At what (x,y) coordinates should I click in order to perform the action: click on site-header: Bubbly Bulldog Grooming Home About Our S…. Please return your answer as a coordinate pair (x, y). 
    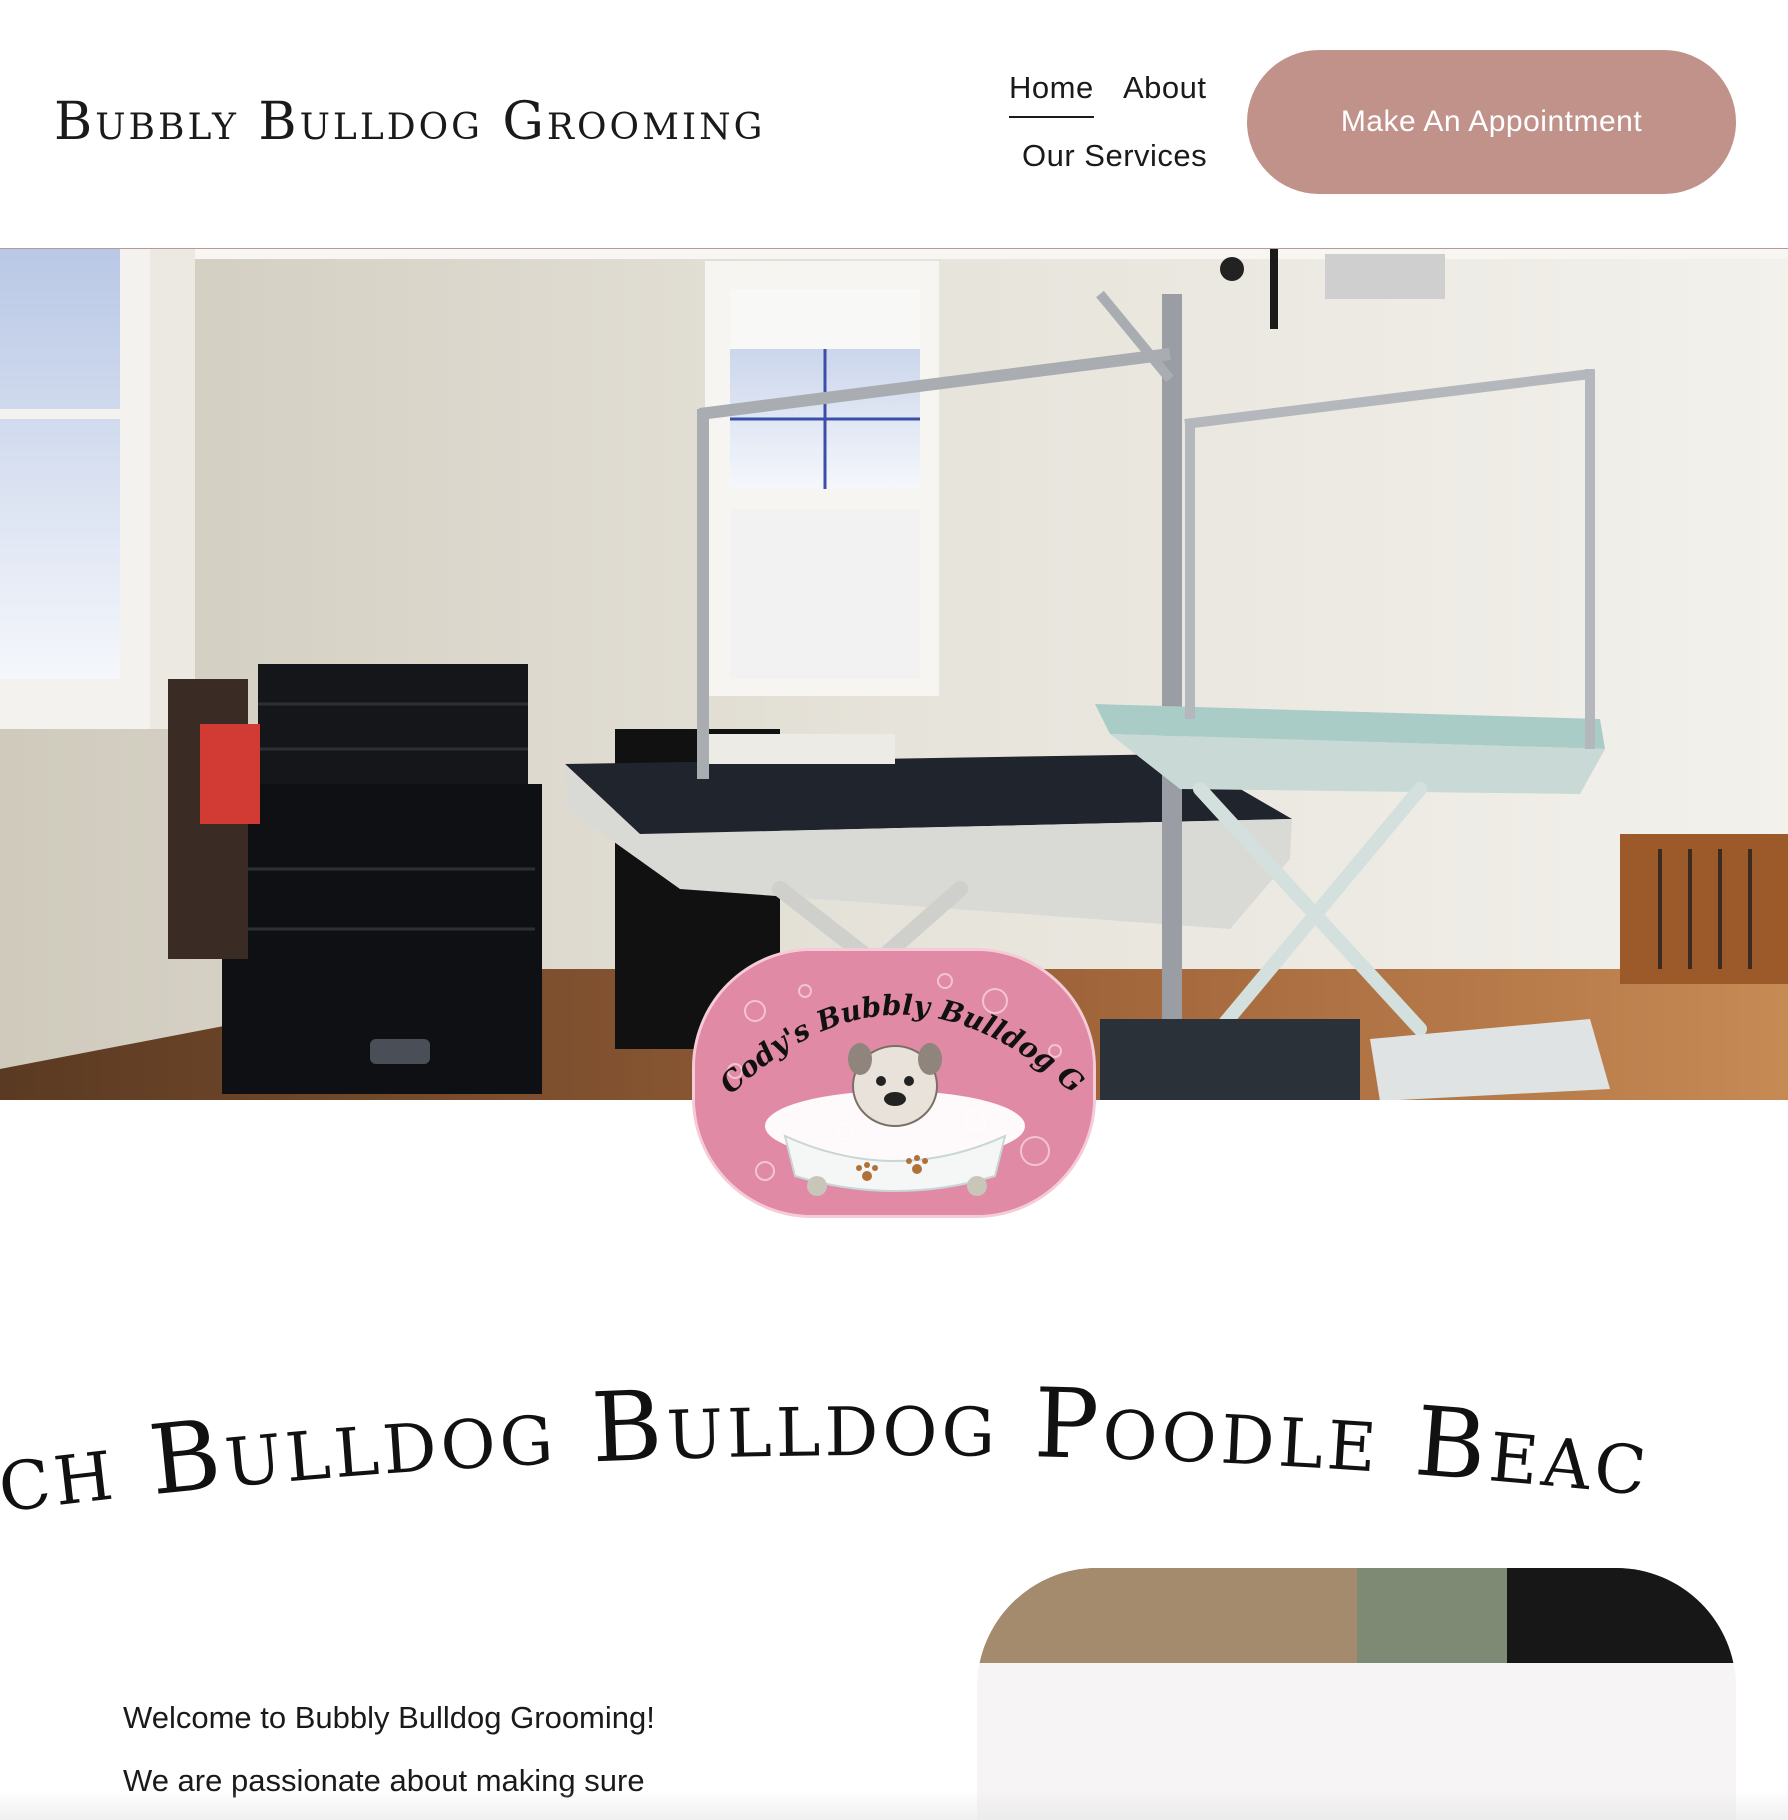
    Looking at the image, I should click on (894, 124).